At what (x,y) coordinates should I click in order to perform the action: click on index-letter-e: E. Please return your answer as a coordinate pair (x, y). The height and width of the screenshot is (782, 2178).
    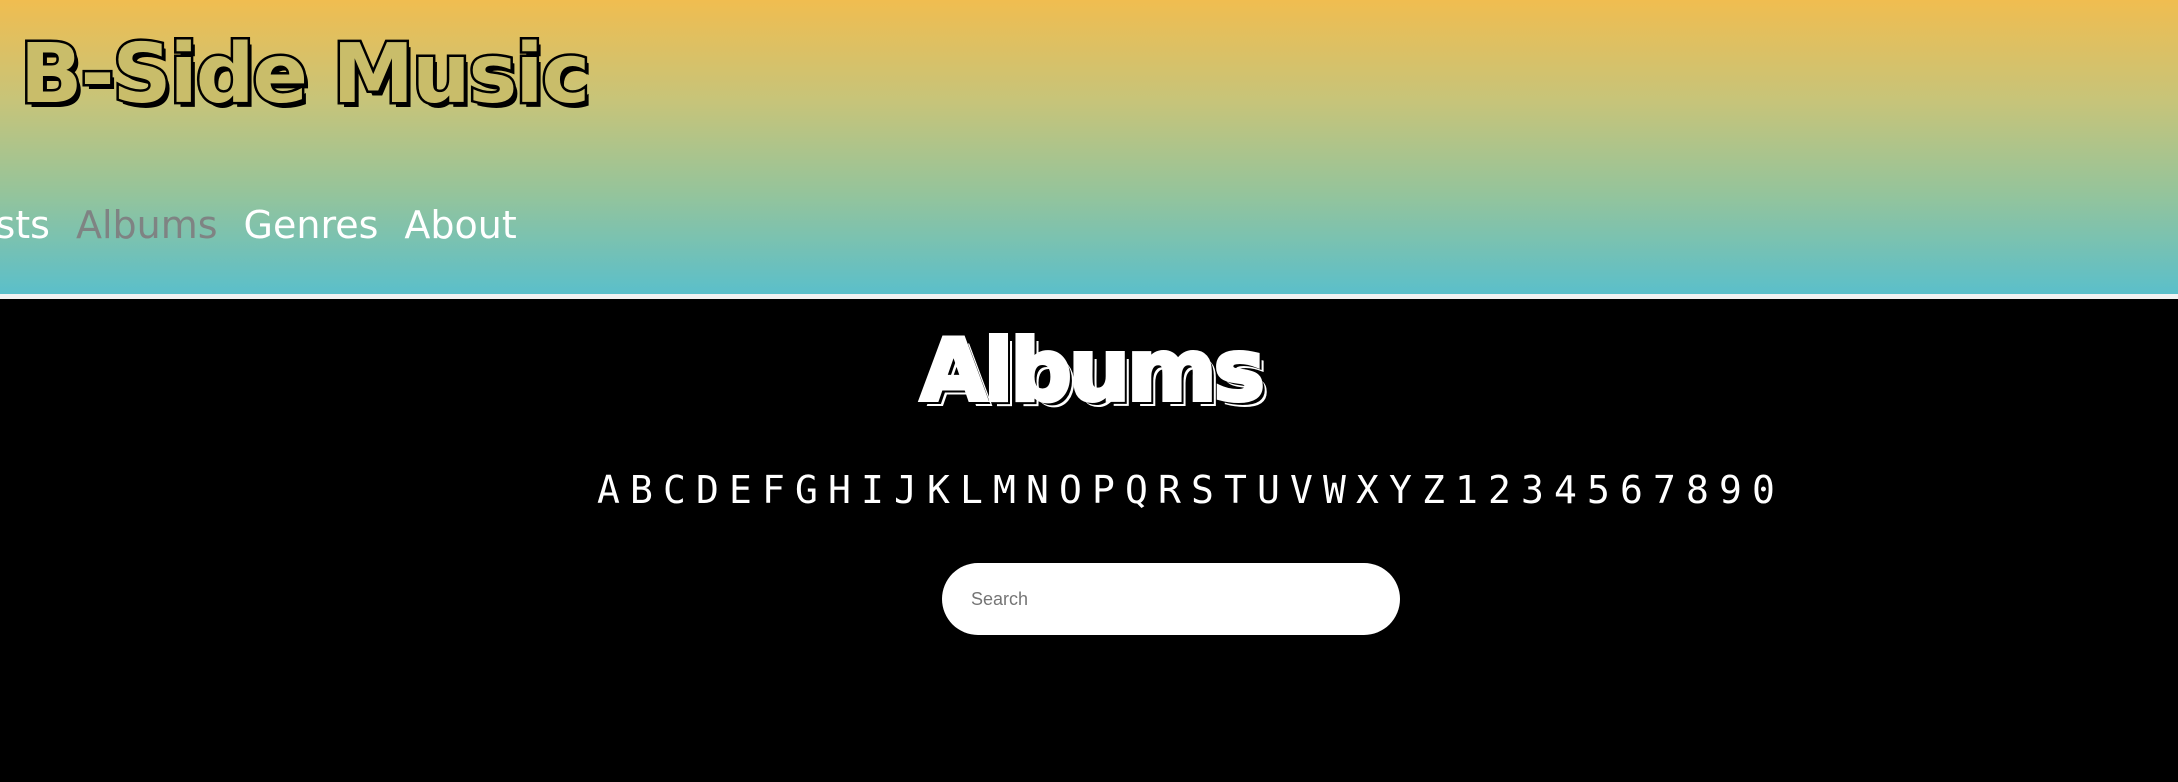
    Looking at the image, I should click on (740, 491).